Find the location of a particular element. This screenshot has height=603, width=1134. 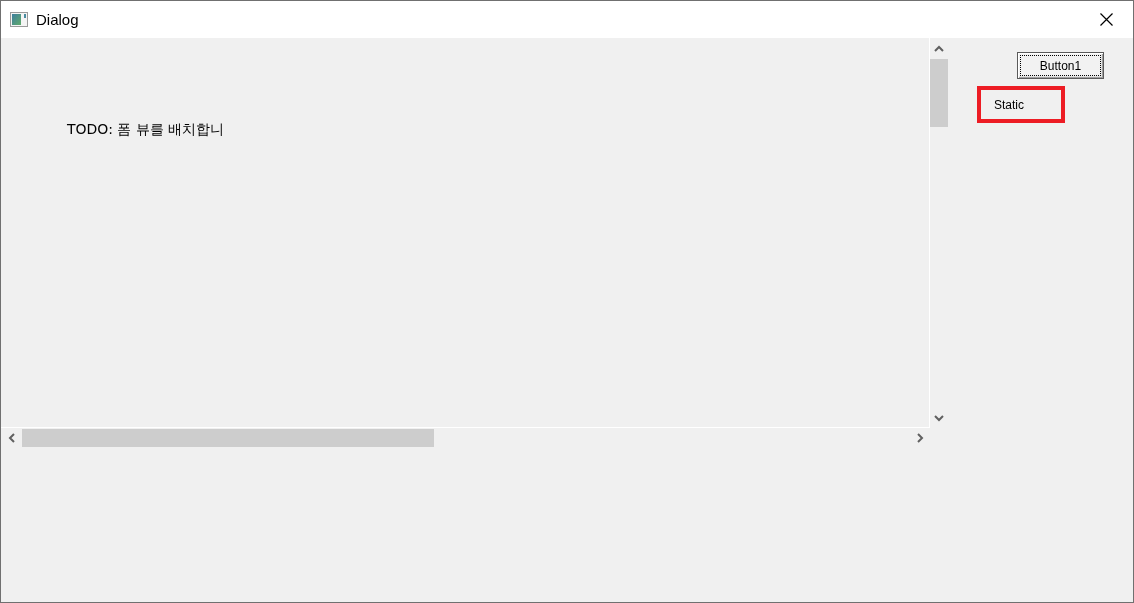

chevron-left-icon is located at coordinates (11, 438).